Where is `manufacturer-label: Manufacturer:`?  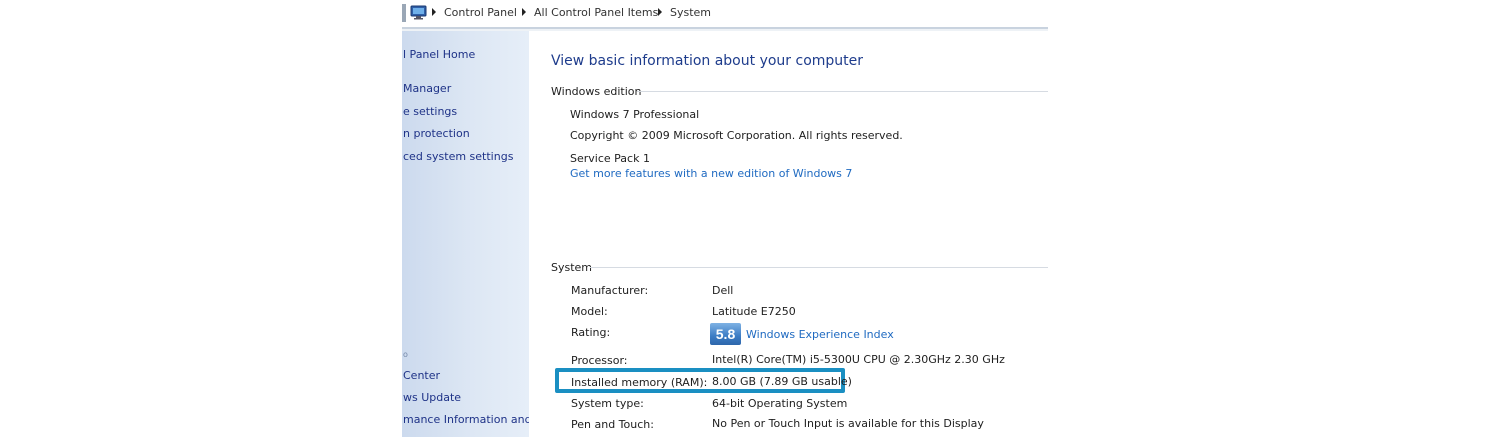 manufacturer-label: Manufacturer: is located at coordinates (610, 290).